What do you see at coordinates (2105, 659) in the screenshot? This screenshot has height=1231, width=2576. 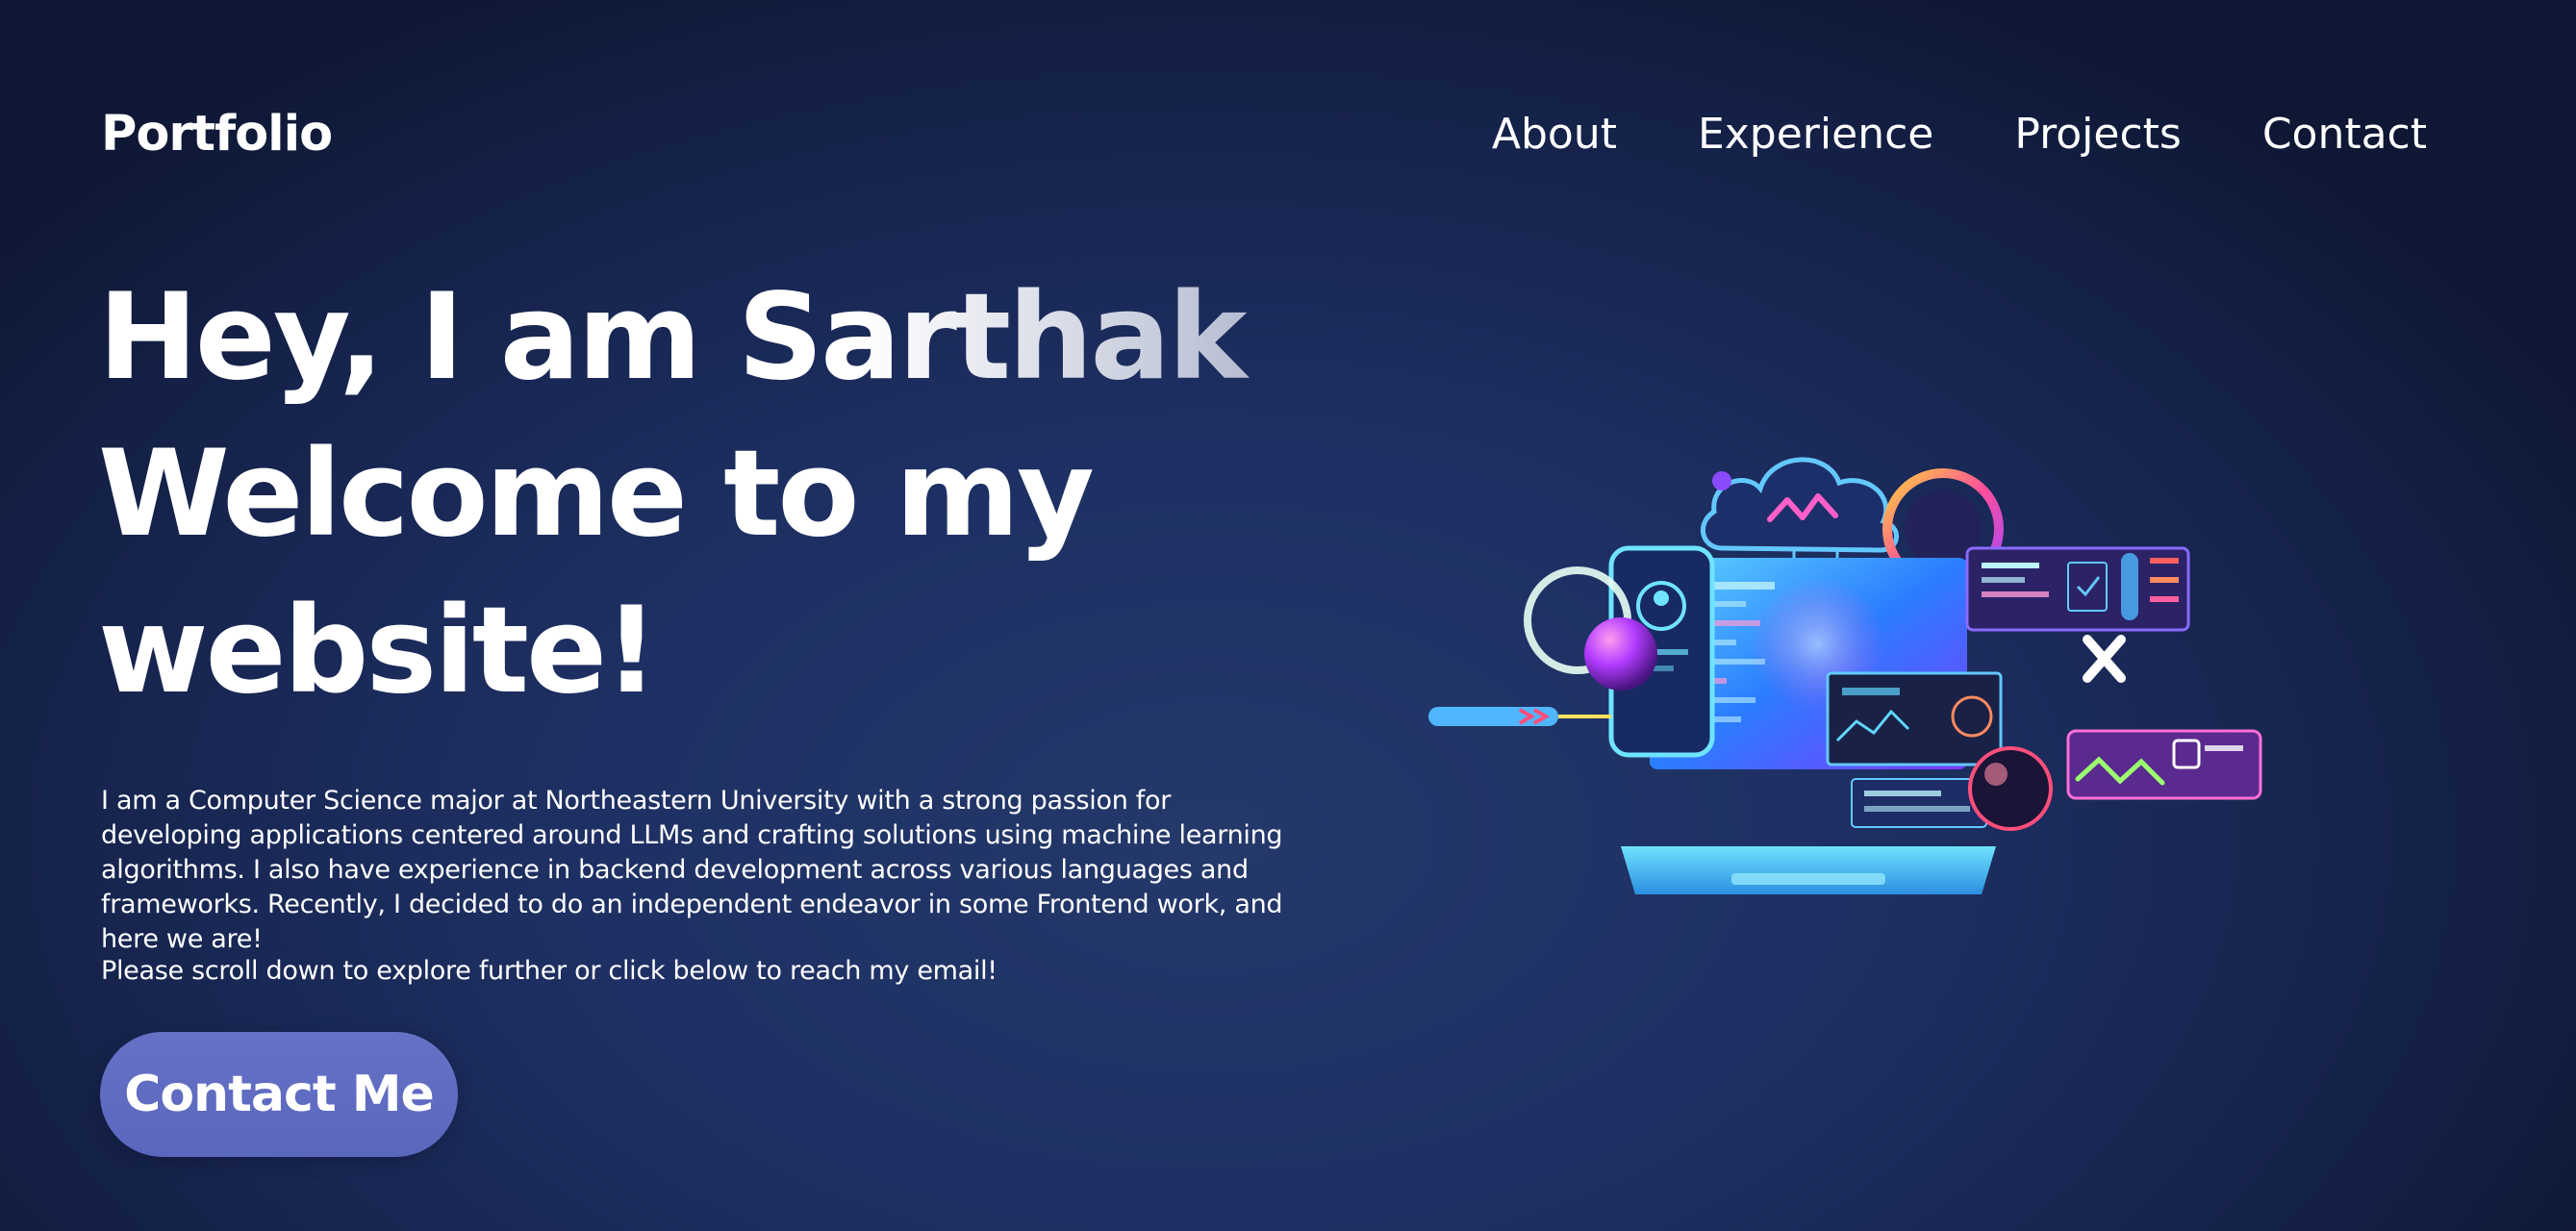 I see `close-x-icon` at bounding box center [2105, 659].